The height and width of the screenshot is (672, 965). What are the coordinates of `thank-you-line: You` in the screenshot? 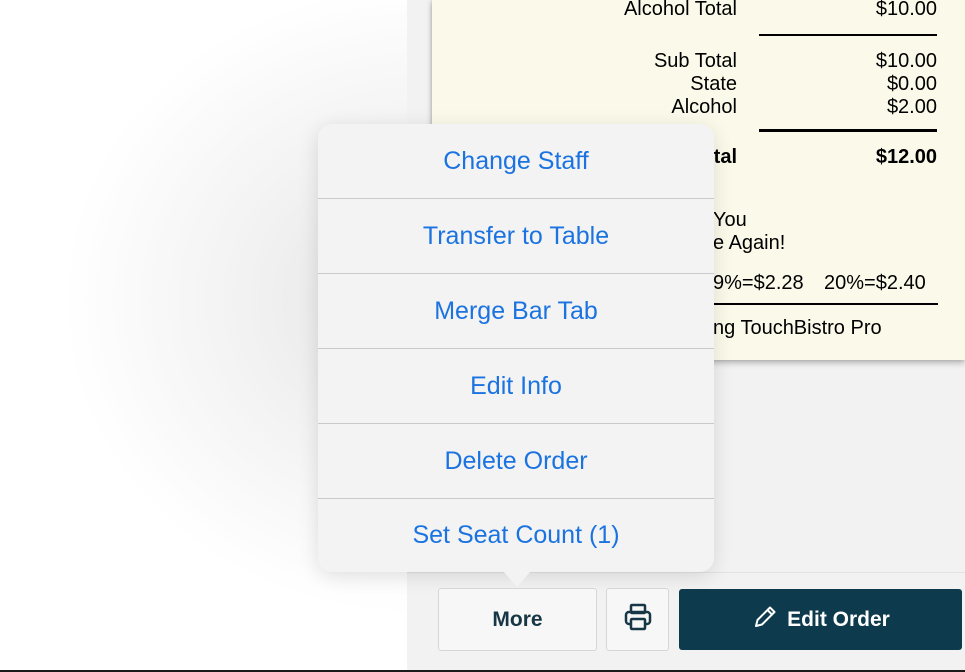 It's located at (730, 220).